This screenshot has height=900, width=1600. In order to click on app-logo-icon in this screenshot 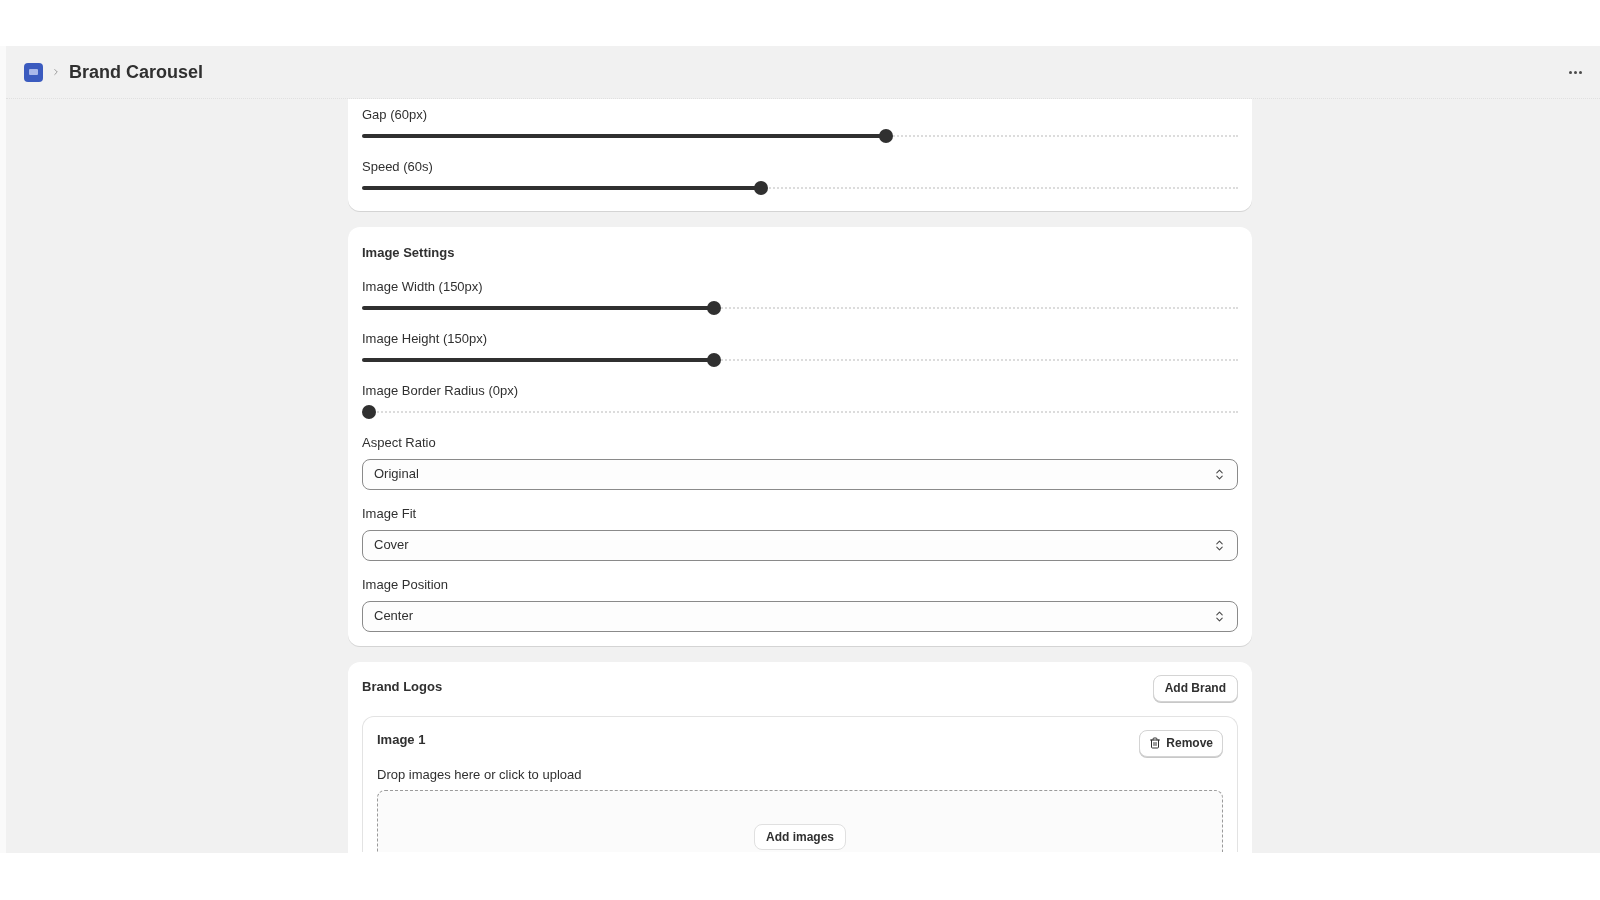, I will do `click(33, 72)`.